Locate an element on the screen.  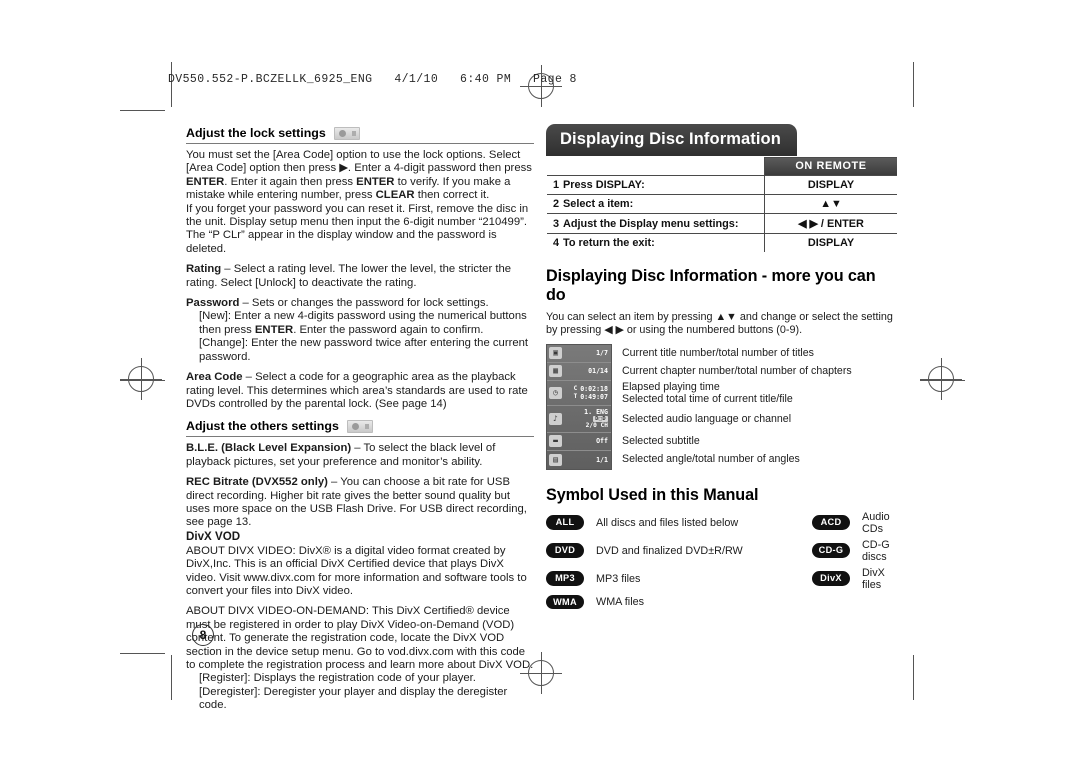
page-number-badge: 8 is located at coordinates (203, 635).